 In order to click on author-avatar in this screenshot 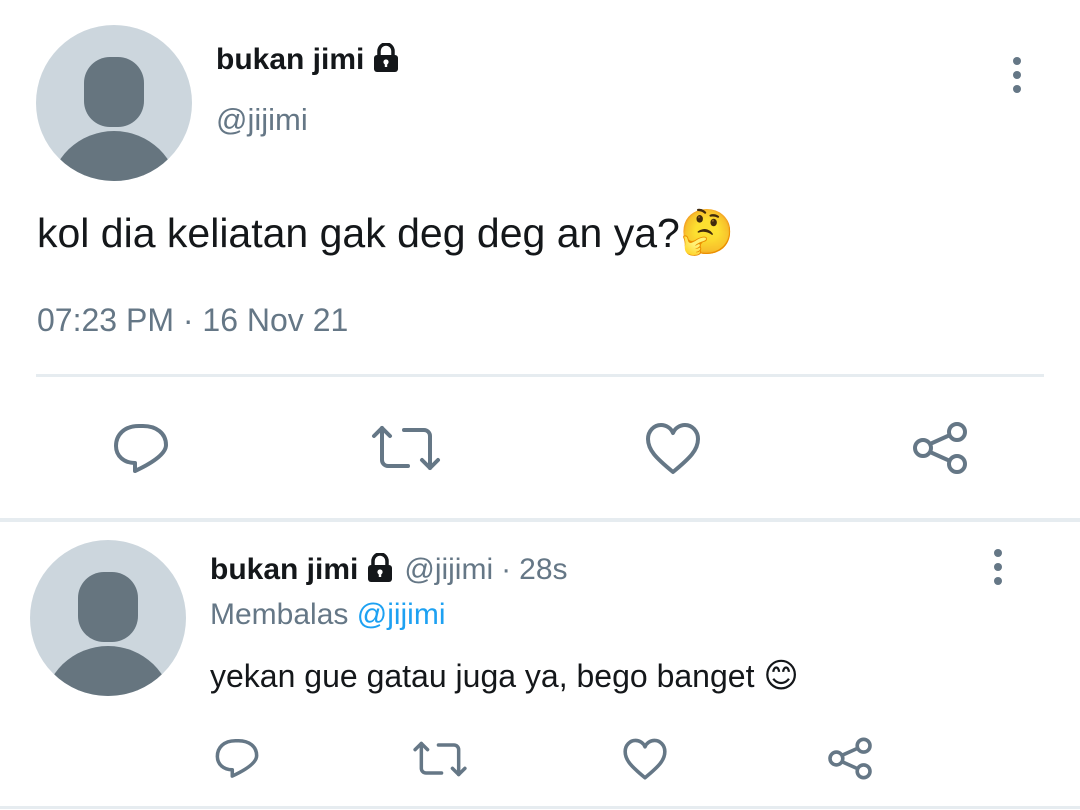, I will do `click(114, 103)`.